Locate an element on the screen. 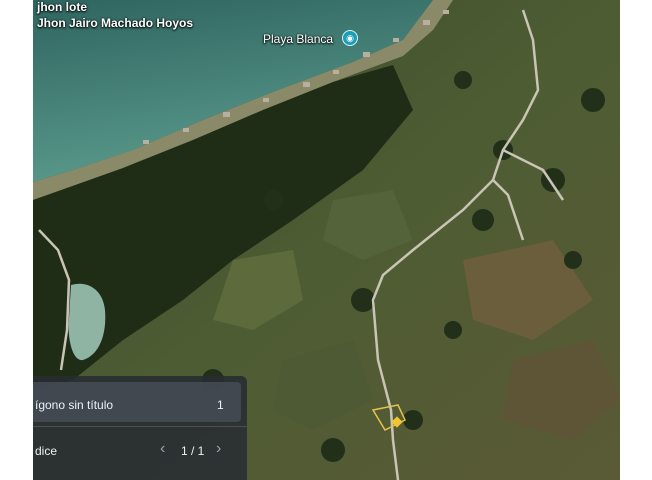 Image resolution: width=652 pixels, height=480 pixels. chevron-right-icon: › is located at coordinates (218, 449).